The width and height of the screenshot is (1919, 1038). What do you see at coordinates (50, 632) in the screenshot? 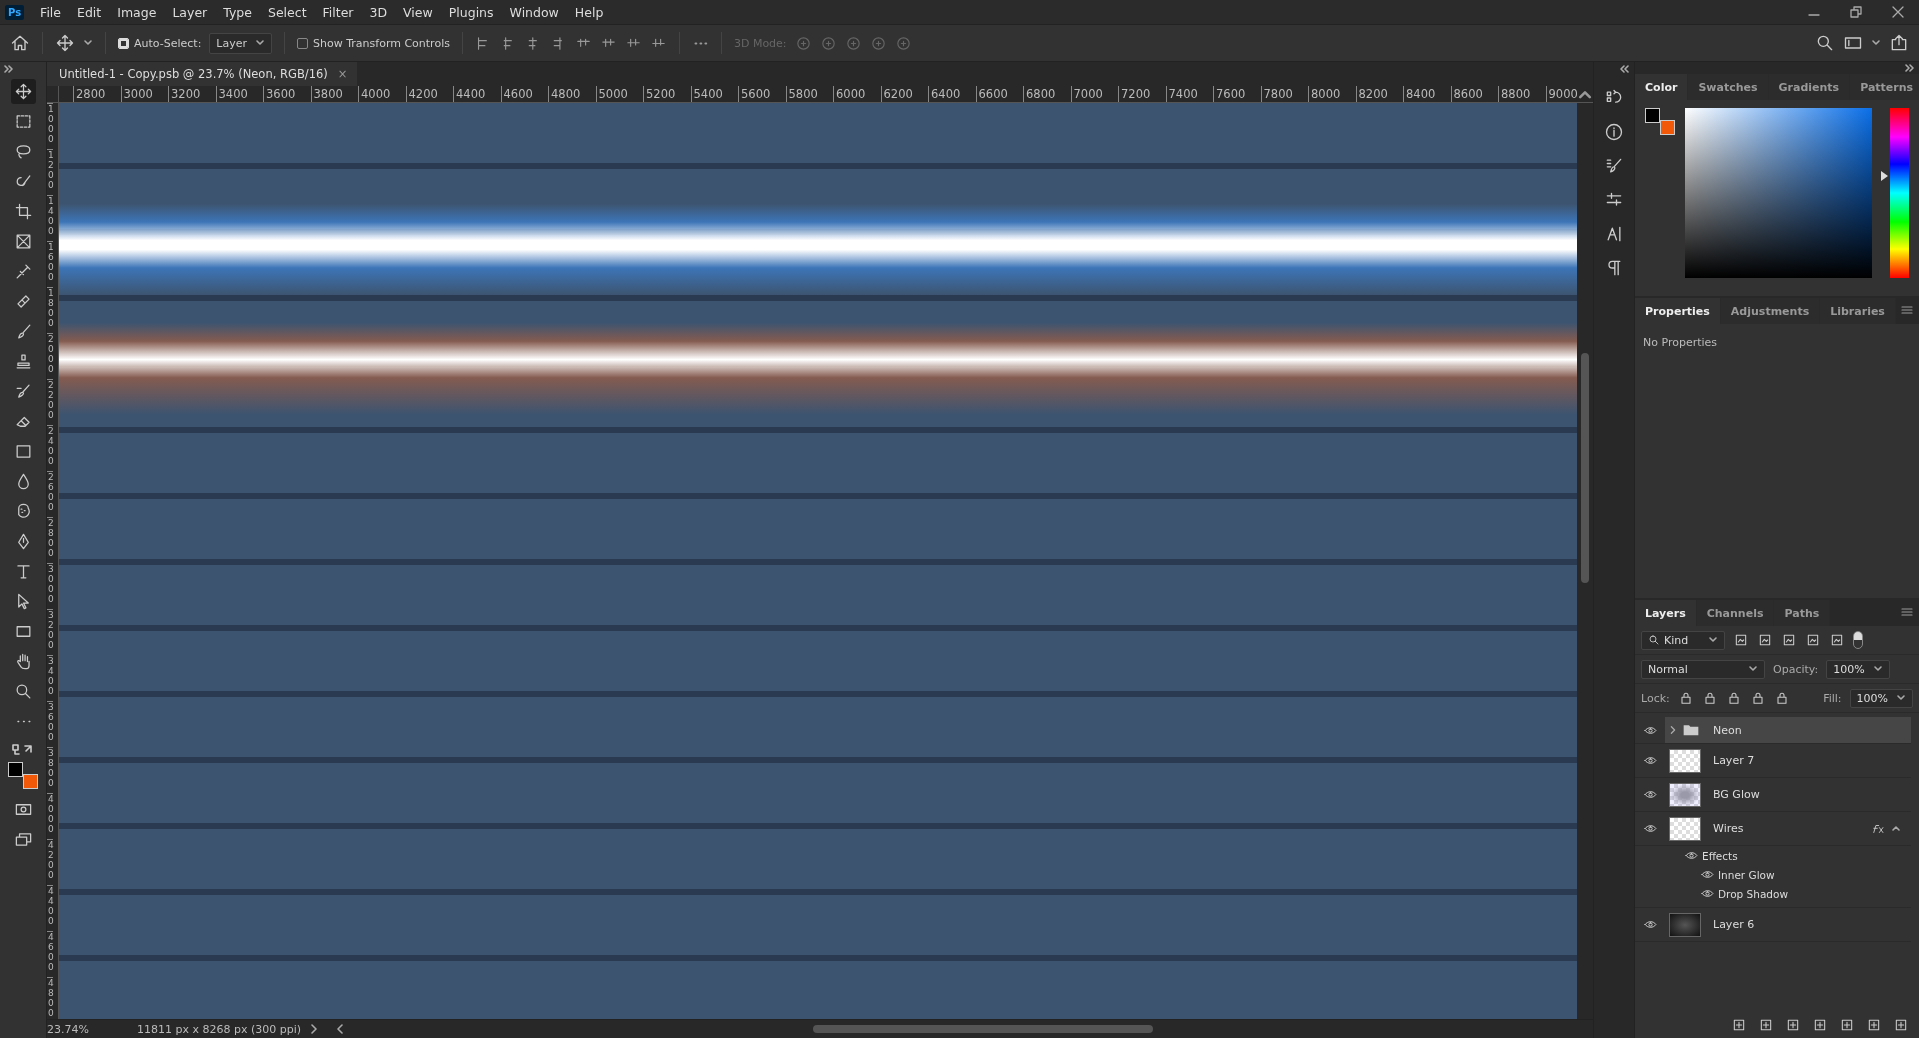
I see `ruler-label: 3200` at bounding box center [50, 632].